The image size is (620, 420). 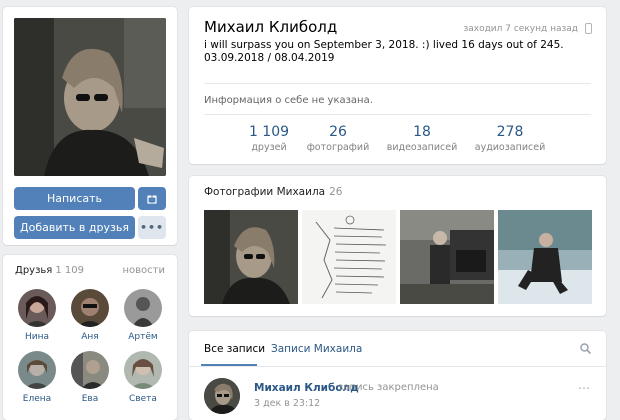 What do you see at coordinates (69, 270) in the screenshot?
I see `friends-count: 1 109` at bounding box center [69, 270].